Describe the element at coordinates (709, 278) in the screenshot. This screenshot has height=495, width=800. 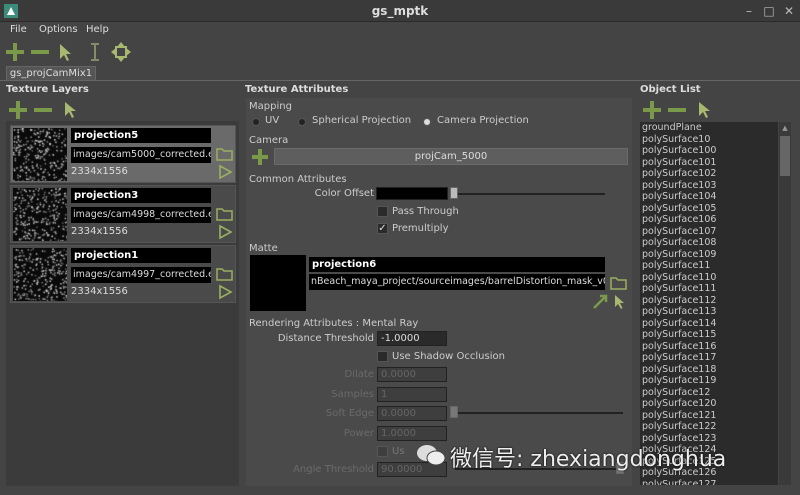
I see `object-list-item: polySurface110` at that location.